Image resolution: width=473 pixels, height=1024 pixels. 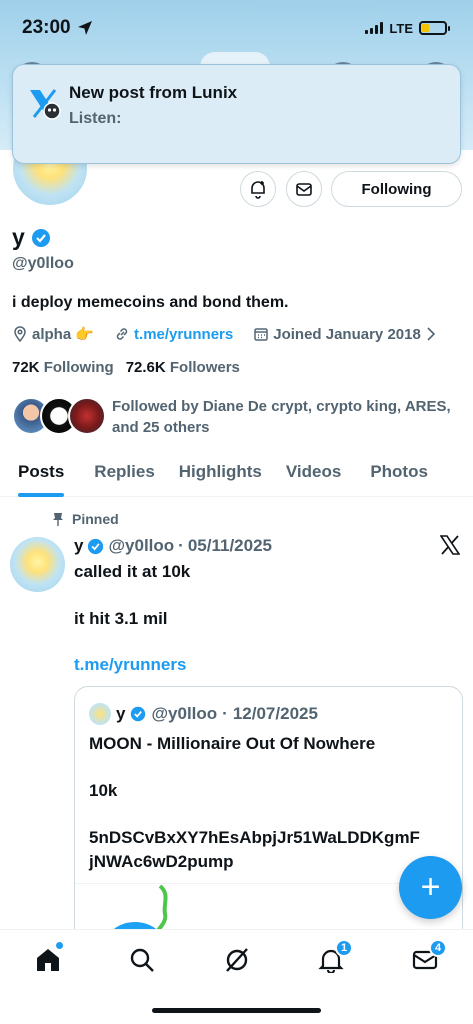 What do you see at coordinates (78, 546) in the screenshot?
I see `post-author-name: y` at bounding box center [78, 546].